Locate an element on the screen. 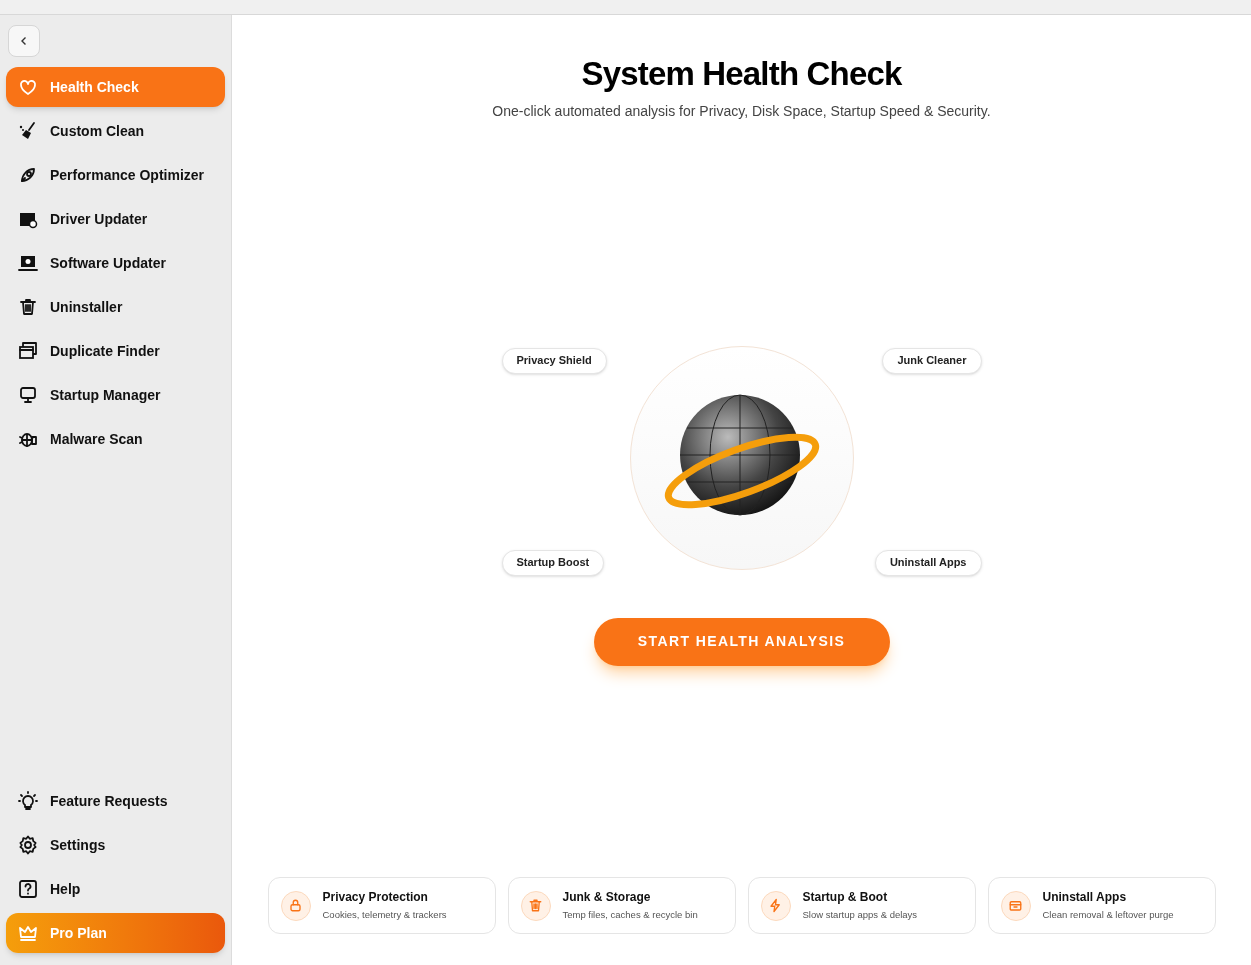 This screenshot has height=965, width=1251. sidebar-item: Settings is located at coordinates (115, 845).